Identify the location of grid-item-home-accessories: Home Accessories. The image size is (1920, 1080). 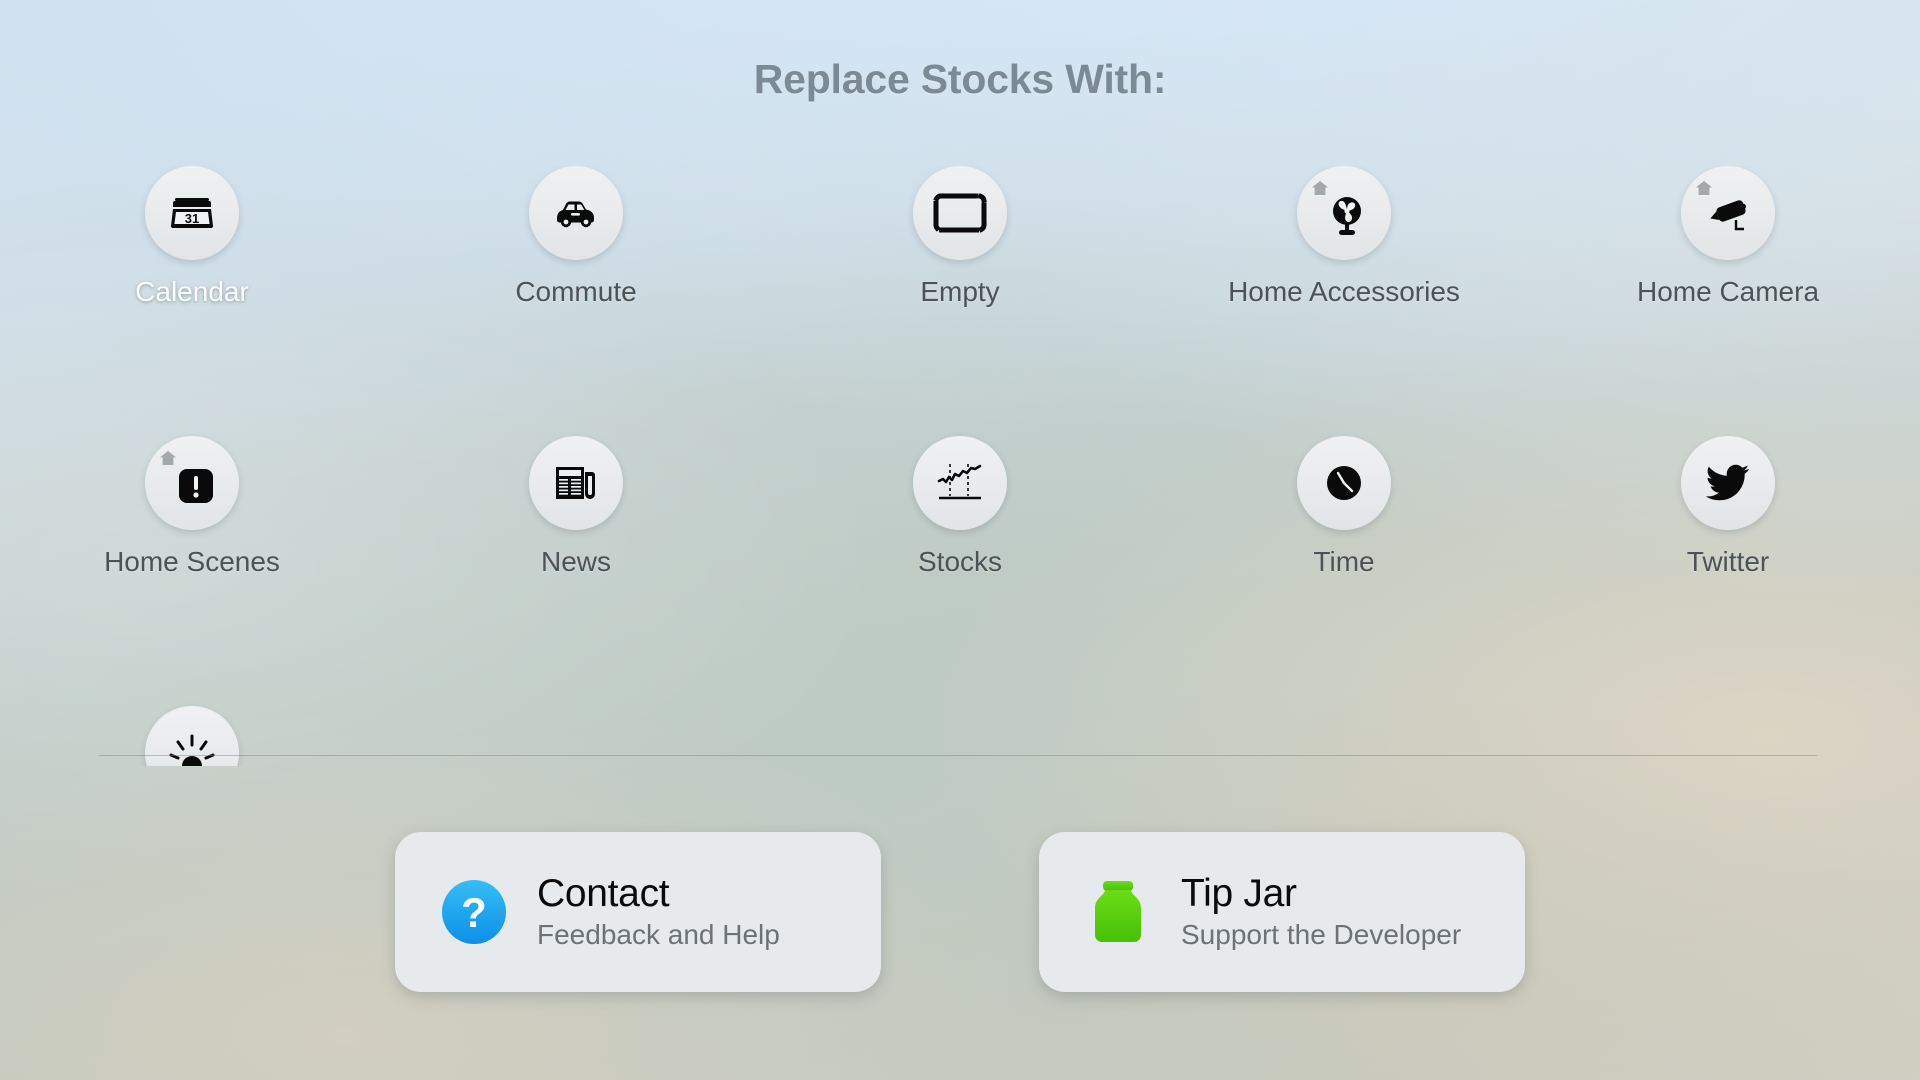
(1344, 301).